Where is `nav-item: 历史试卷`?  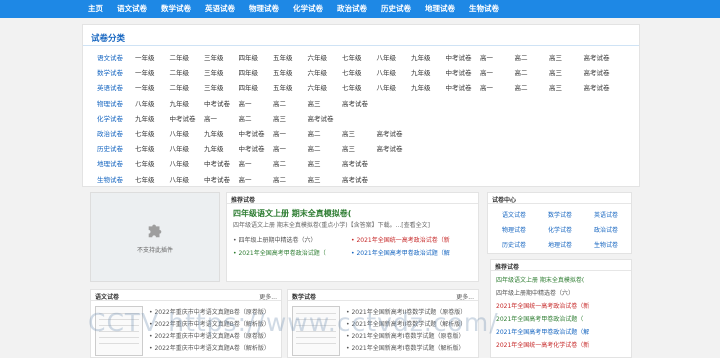 nav-item: 历史试卷 is located at coordinates (396, 9).